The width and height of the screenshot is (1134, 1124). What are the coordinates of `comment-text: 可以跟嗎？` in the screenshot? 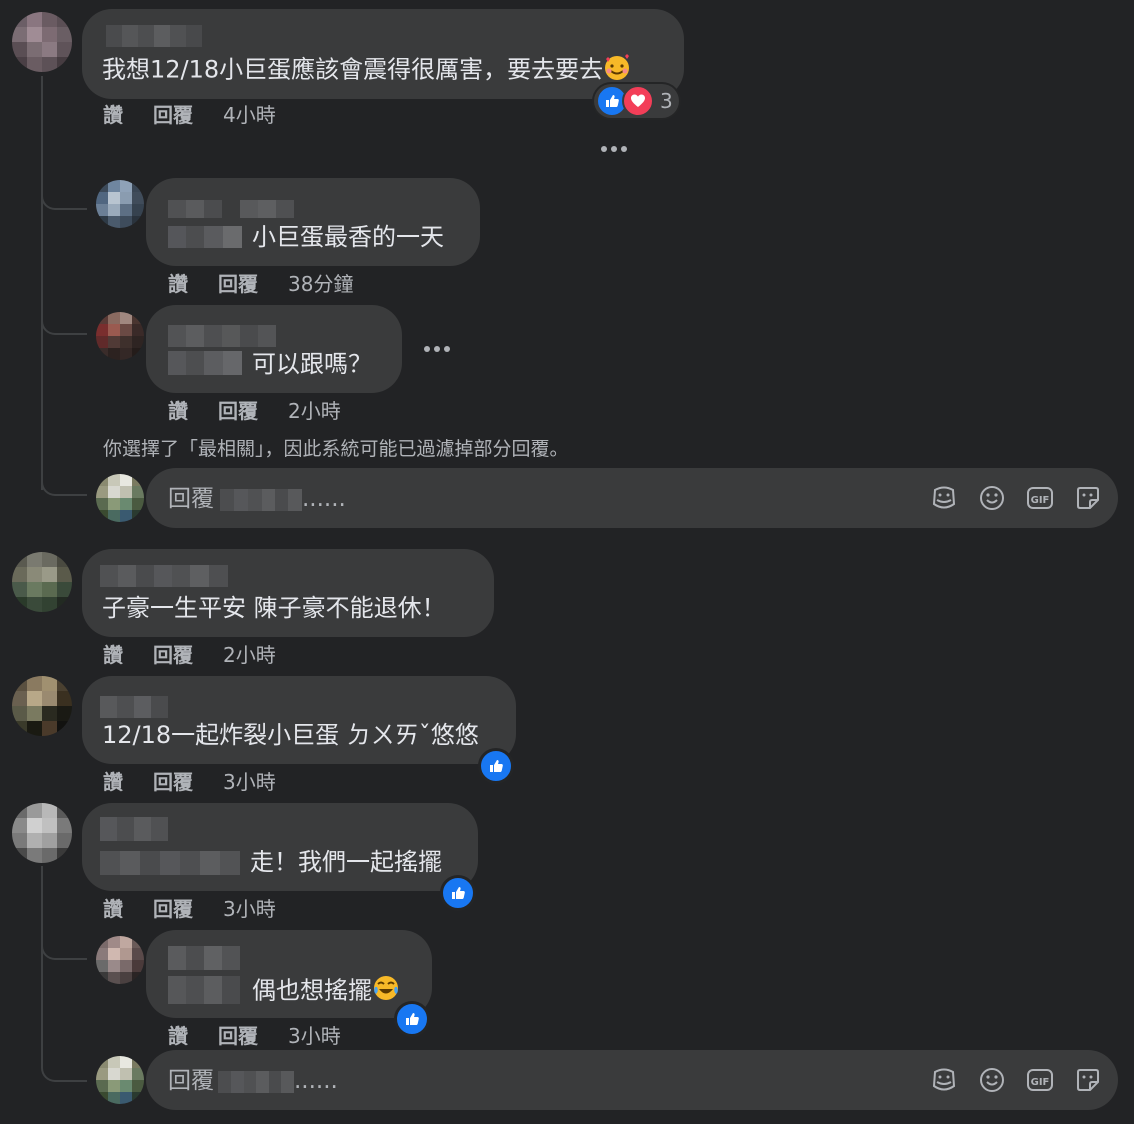 It's located at (312, 364).